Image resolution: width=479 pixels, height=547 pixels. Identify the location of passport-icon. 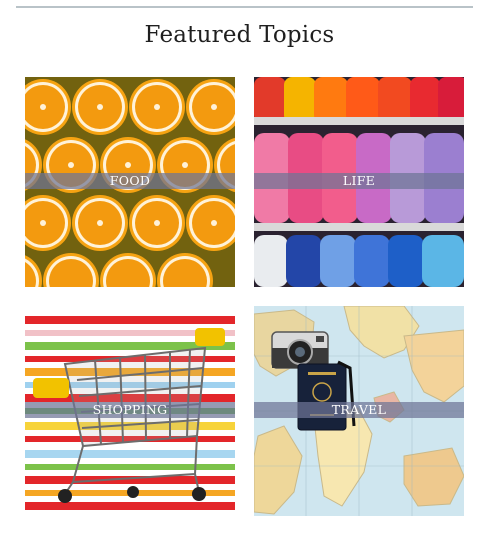
(322, 397).